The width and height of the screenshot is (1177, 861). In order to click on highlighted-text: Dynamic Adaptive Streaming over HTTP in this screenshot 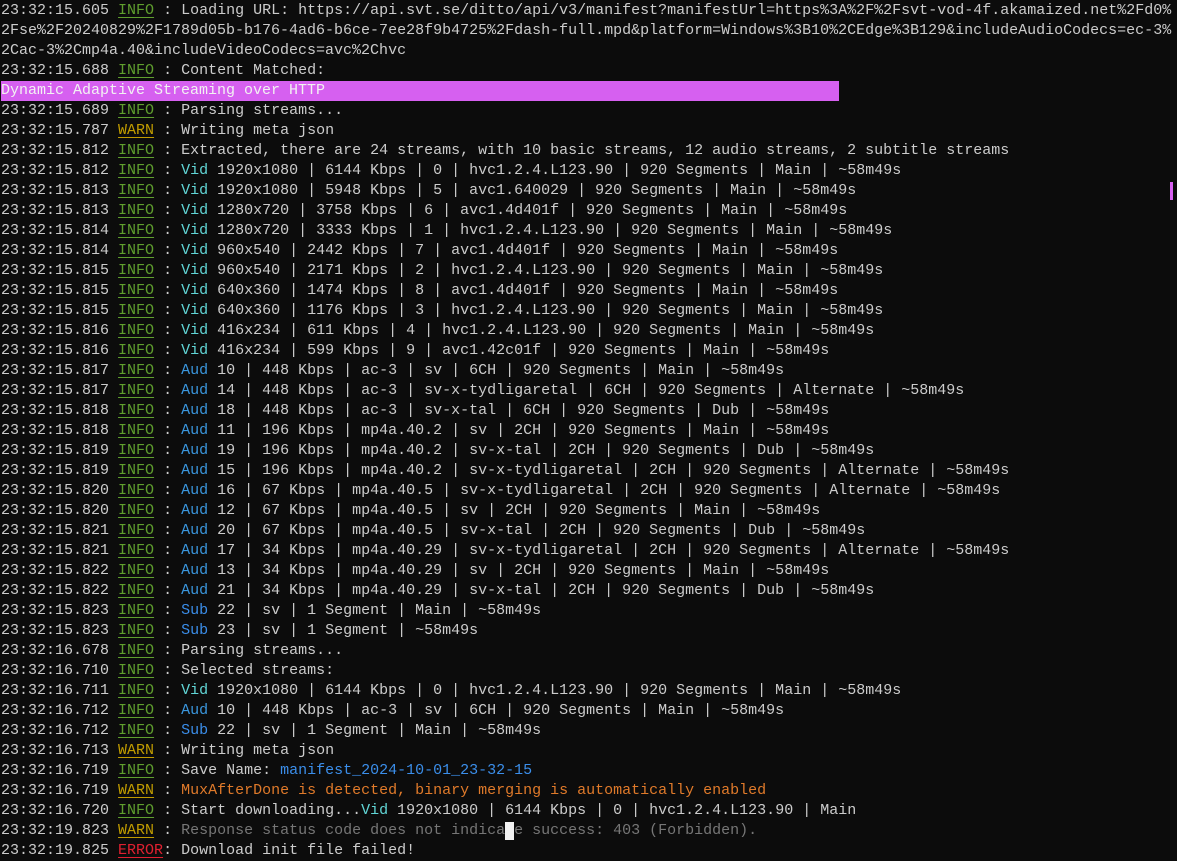, I will do `click(420, 91)`.